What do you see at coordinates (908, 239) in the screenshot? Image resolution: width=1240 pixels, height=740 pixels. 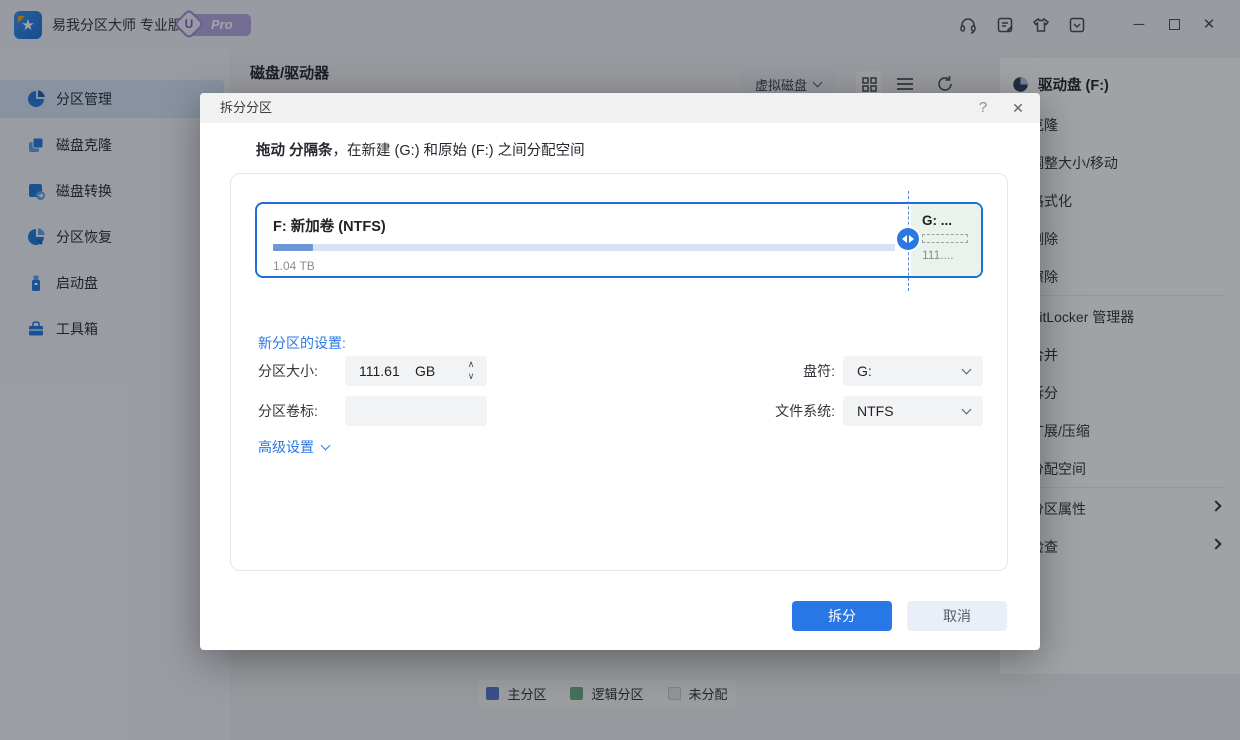 I see `split-drag-handle` at bounding box center [908, 239].